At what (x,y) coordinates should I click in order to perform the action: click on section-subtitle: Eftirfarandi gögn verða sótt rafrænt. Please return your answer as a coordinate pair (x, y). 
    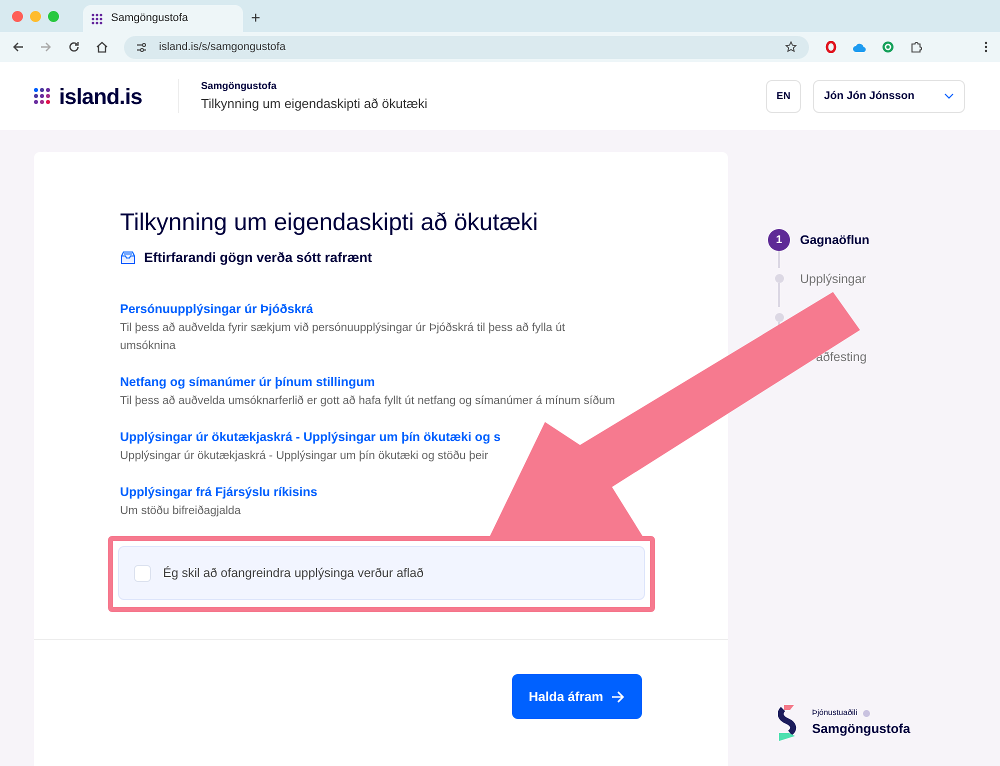
    Looking at the image, I should click on (258, 258).